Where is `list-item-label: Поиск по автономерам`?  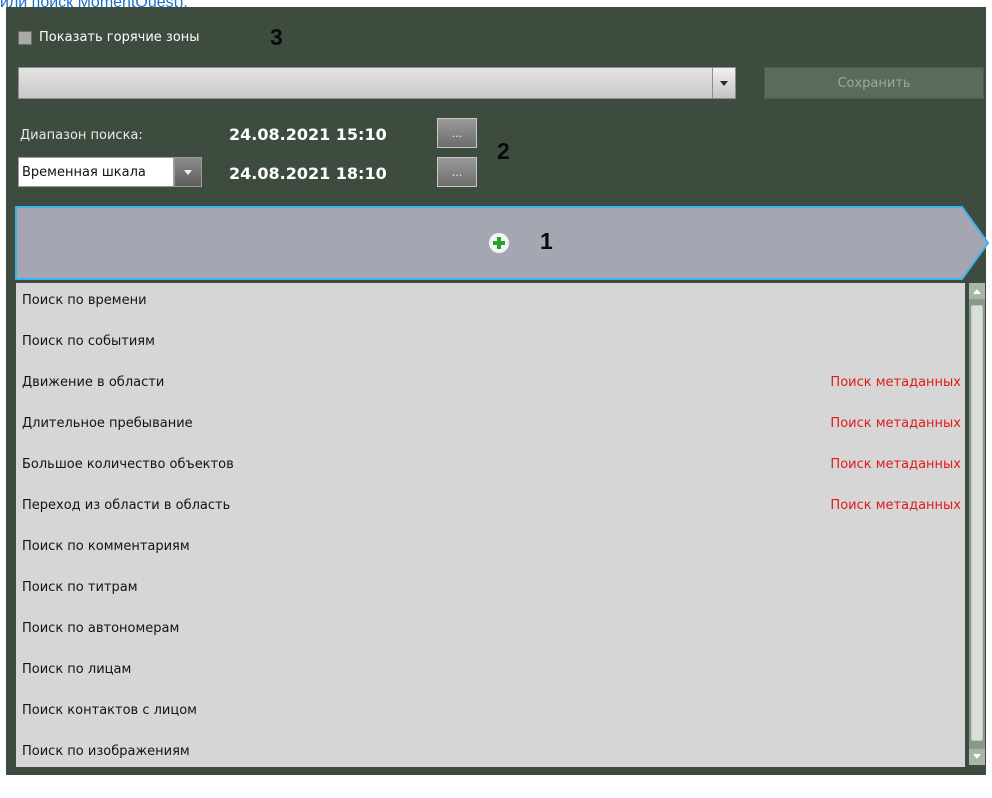 list-item-label: Поиск по автономерам is located at coordinates (101, 628).